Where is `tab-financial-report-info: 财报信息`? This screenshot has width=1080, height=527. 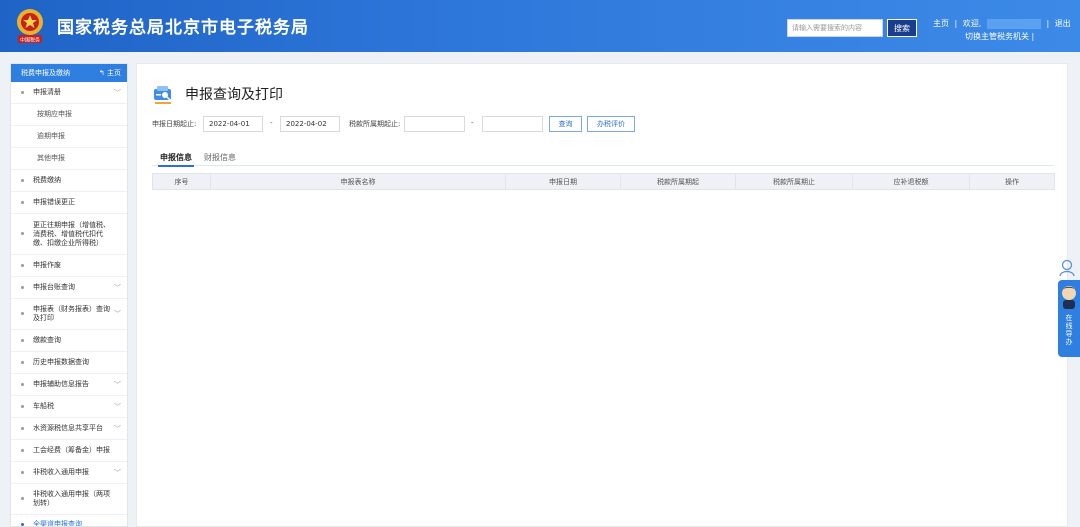 tab-financial-report-info: 财报信息 is located at coordinates (220, 157).